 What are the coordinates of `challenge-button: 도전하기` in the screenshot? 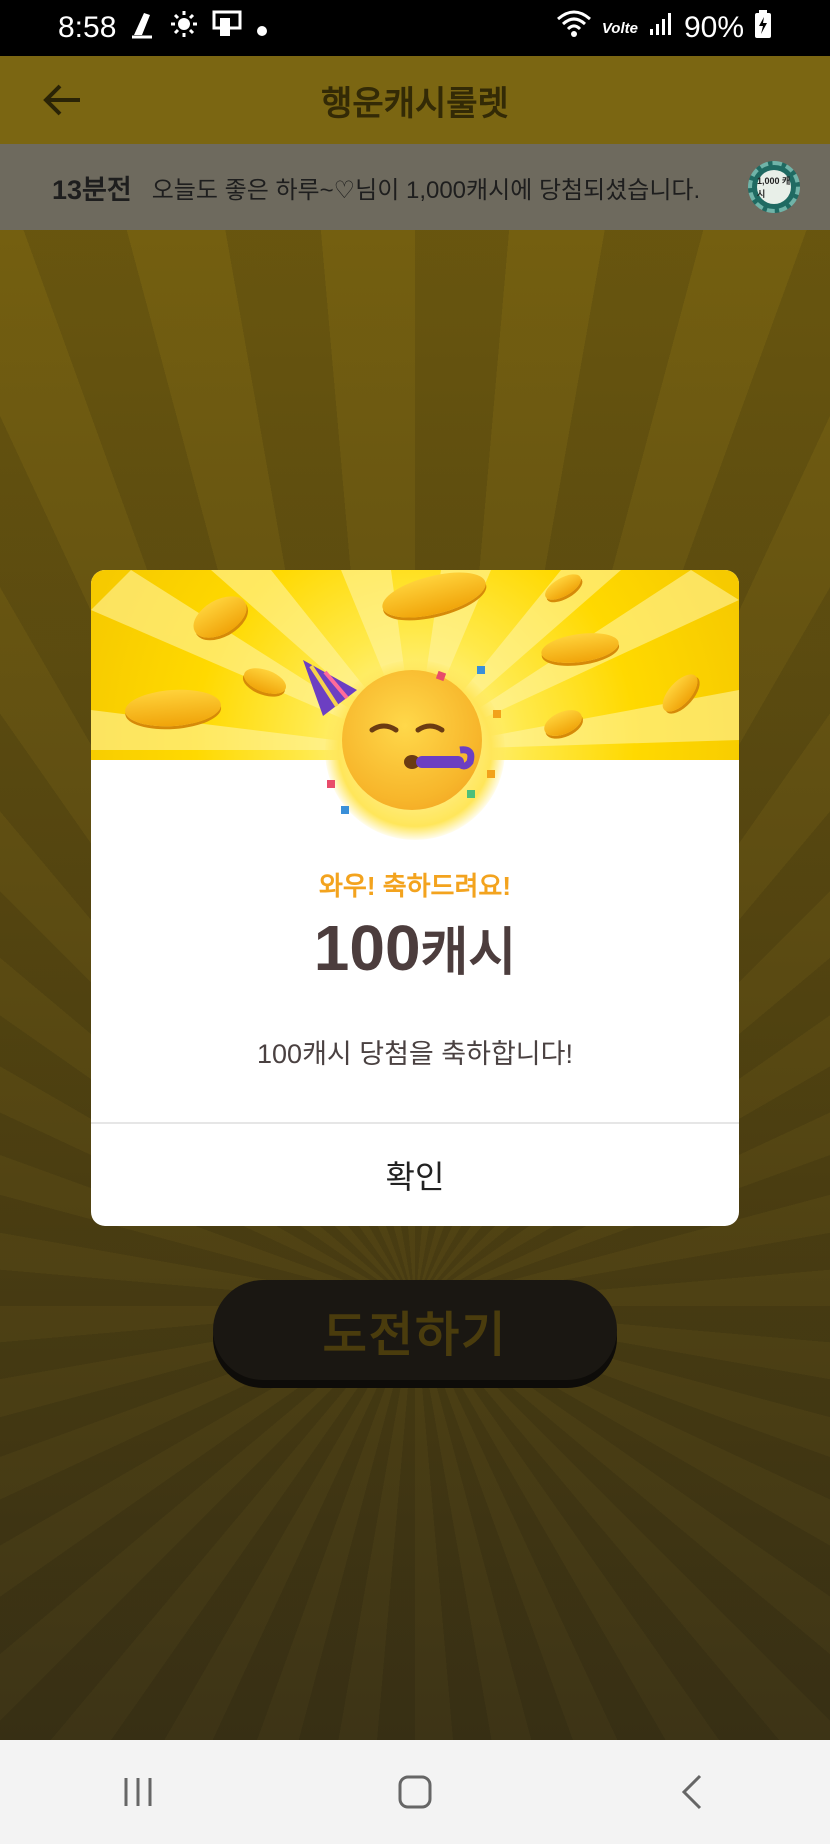 It's located at (415, 1330).